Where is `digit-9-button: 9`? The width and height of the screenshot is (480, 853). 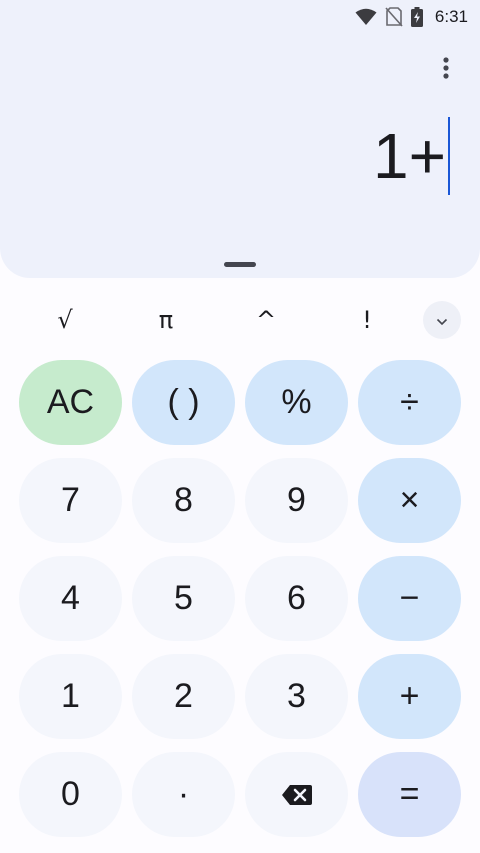
digit-9-button: 9 is located at coordinates (296, 500).